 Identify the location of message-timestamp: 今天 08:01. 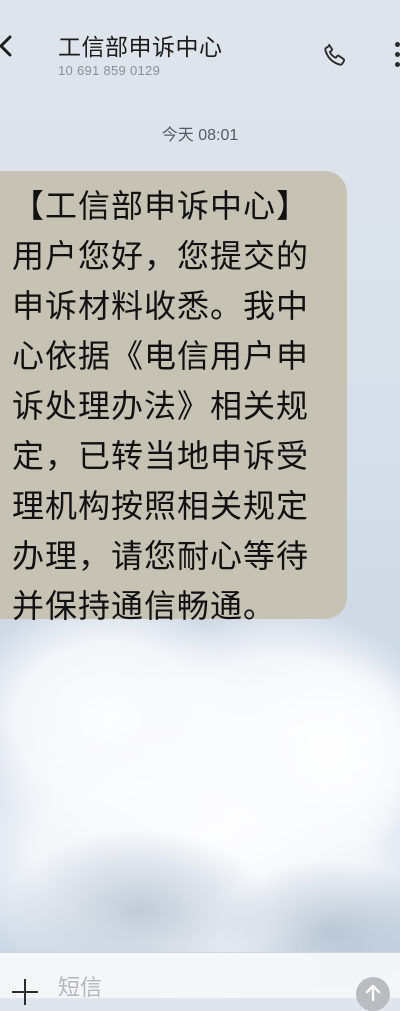
(200, 135).